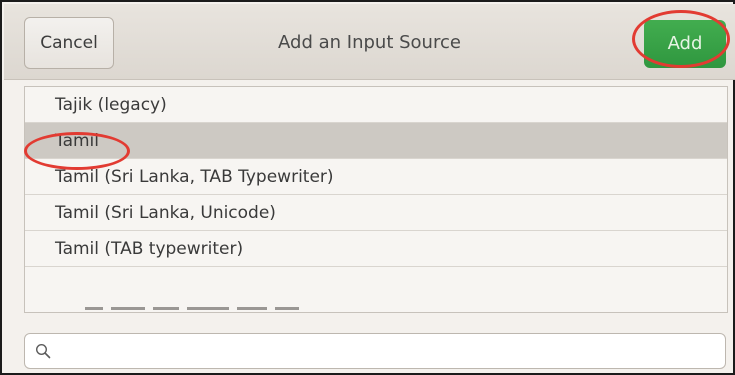  What do you see at coordinates (43, 351) in the screenshot?
I see `search-icon` at bounding box center [43, 351].